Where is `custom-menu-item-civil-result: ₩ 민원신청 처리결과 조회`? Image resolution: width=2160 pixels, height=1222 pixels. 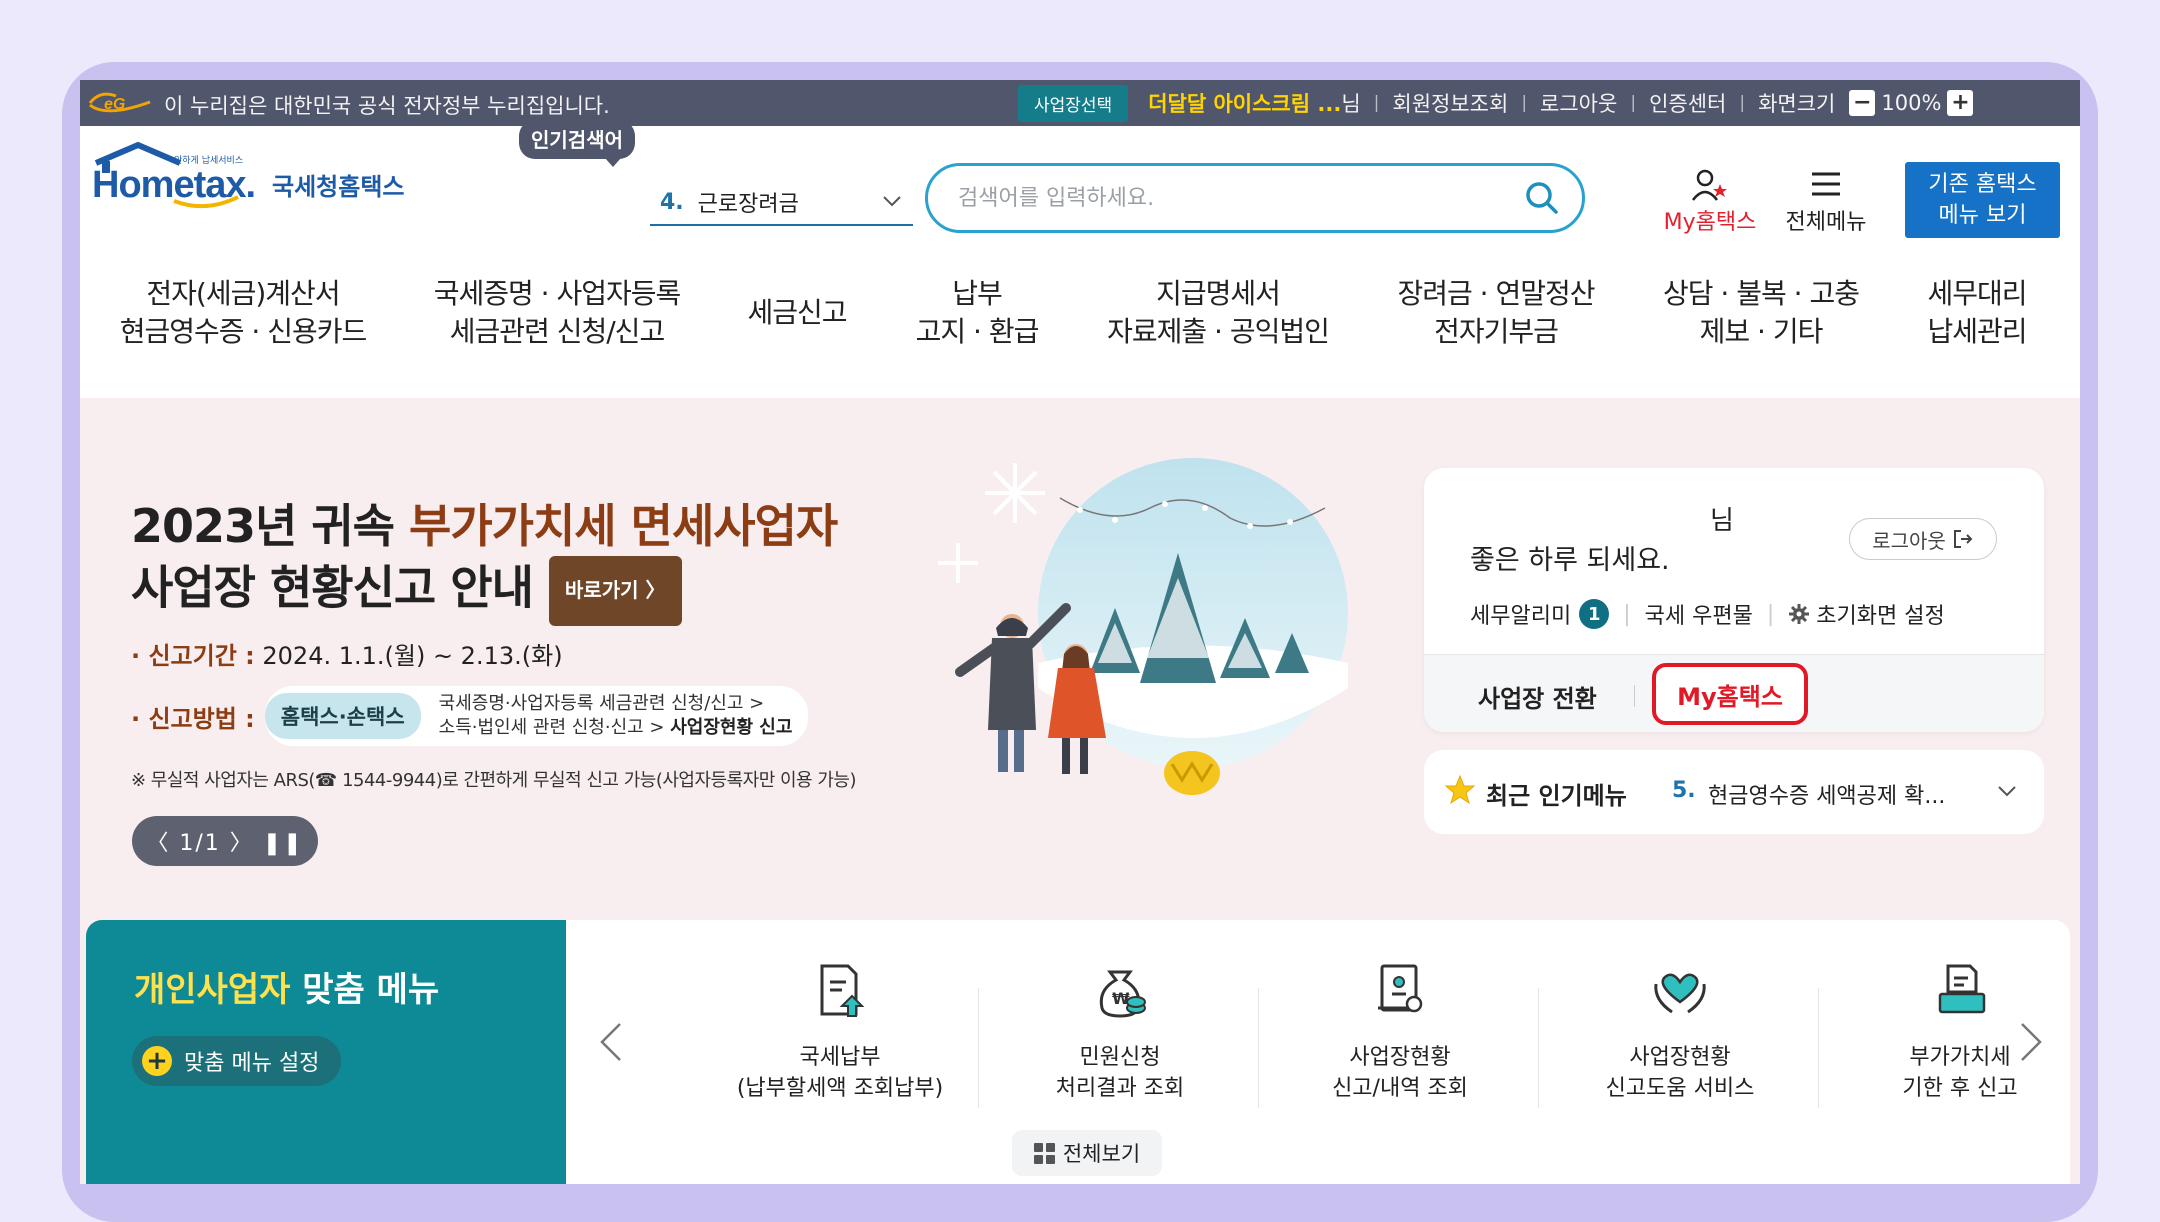
custom-menu-item-civil-result: ₩ 민원신청 처리결과 조회 is located at coordinates (1120, 1032).